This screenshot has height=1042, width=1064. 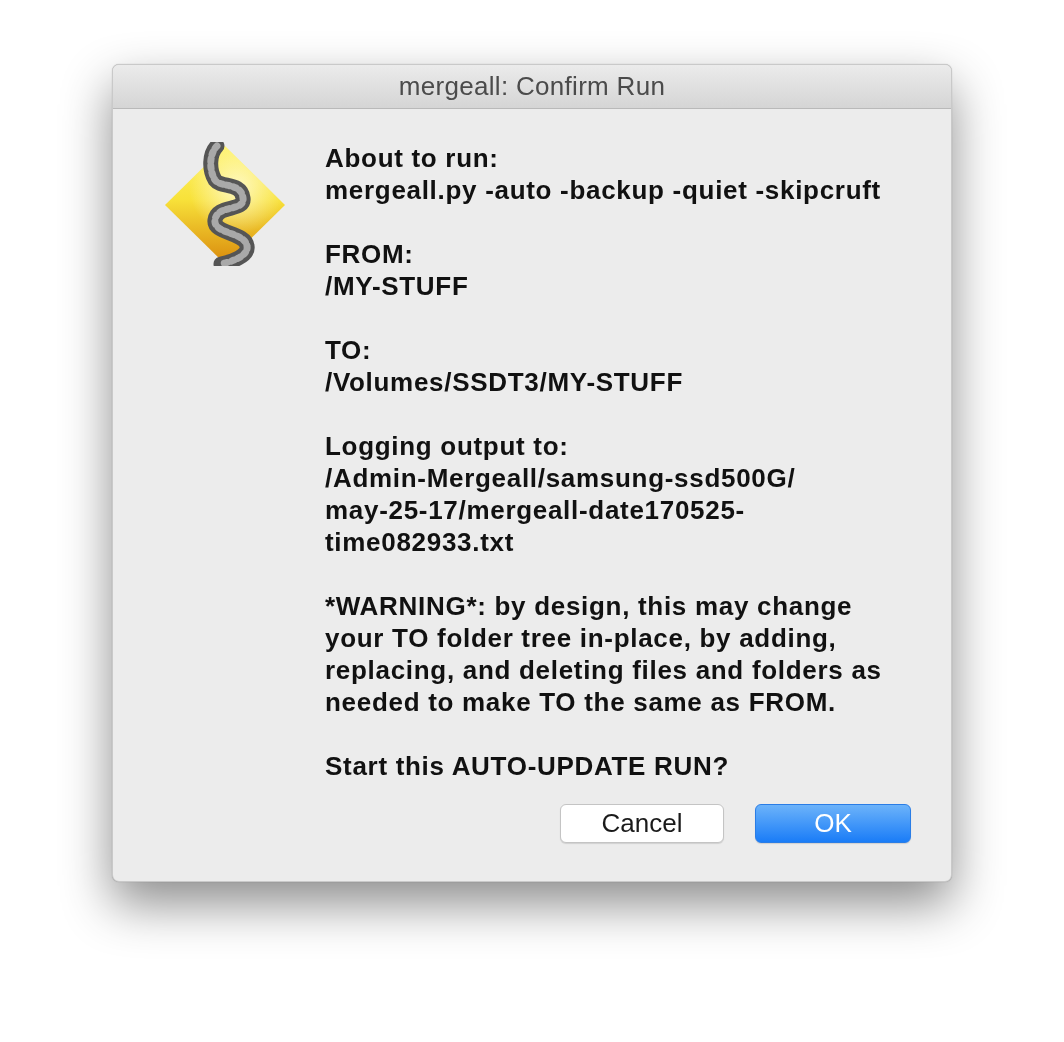 I want to click on dialog-button: Cancel, so click(x=642, y=823).